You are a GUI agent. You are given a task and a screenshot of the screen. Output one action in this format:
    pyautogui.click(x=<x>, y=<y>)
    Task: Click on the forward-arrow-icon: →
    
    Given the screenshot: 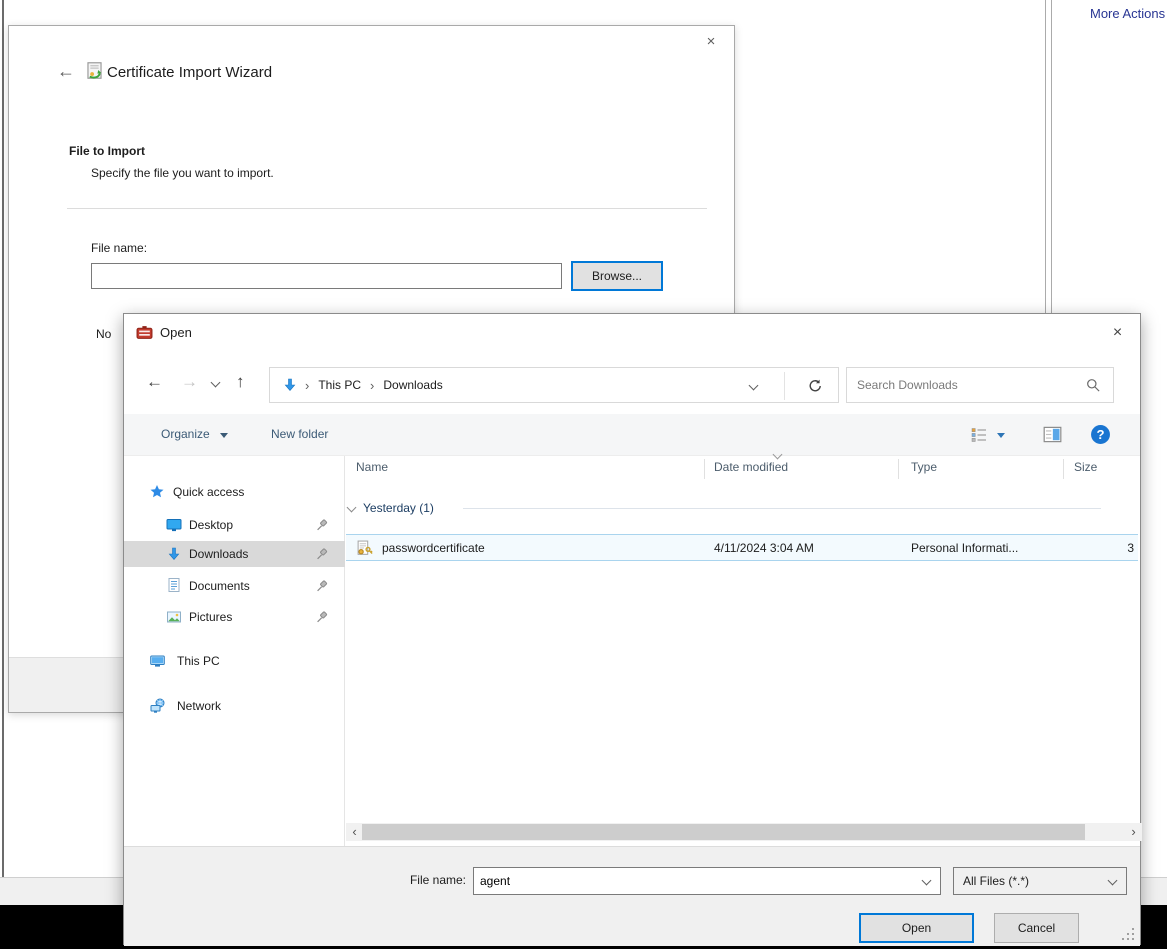 What is the action you would take?
    pyautogui.click(x=189, y=381)
    